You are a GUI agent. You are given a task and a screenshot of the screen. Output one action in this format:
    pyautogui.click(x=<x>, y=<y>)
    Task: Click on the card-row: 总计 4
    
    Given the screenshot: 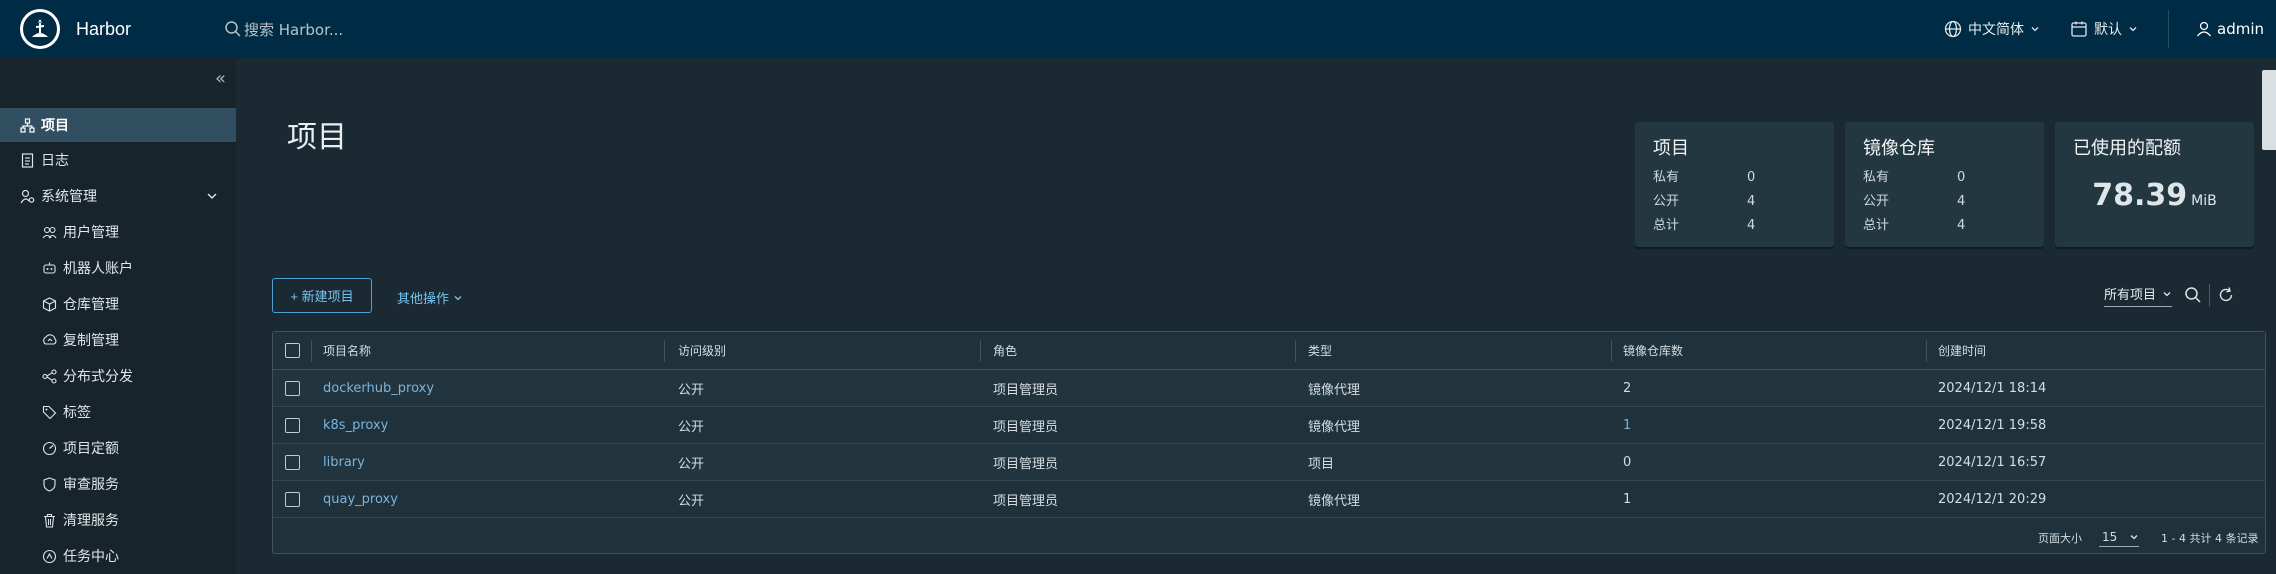 What is the action you would take?
    pyautogui.click(x=1704, y=225)
    